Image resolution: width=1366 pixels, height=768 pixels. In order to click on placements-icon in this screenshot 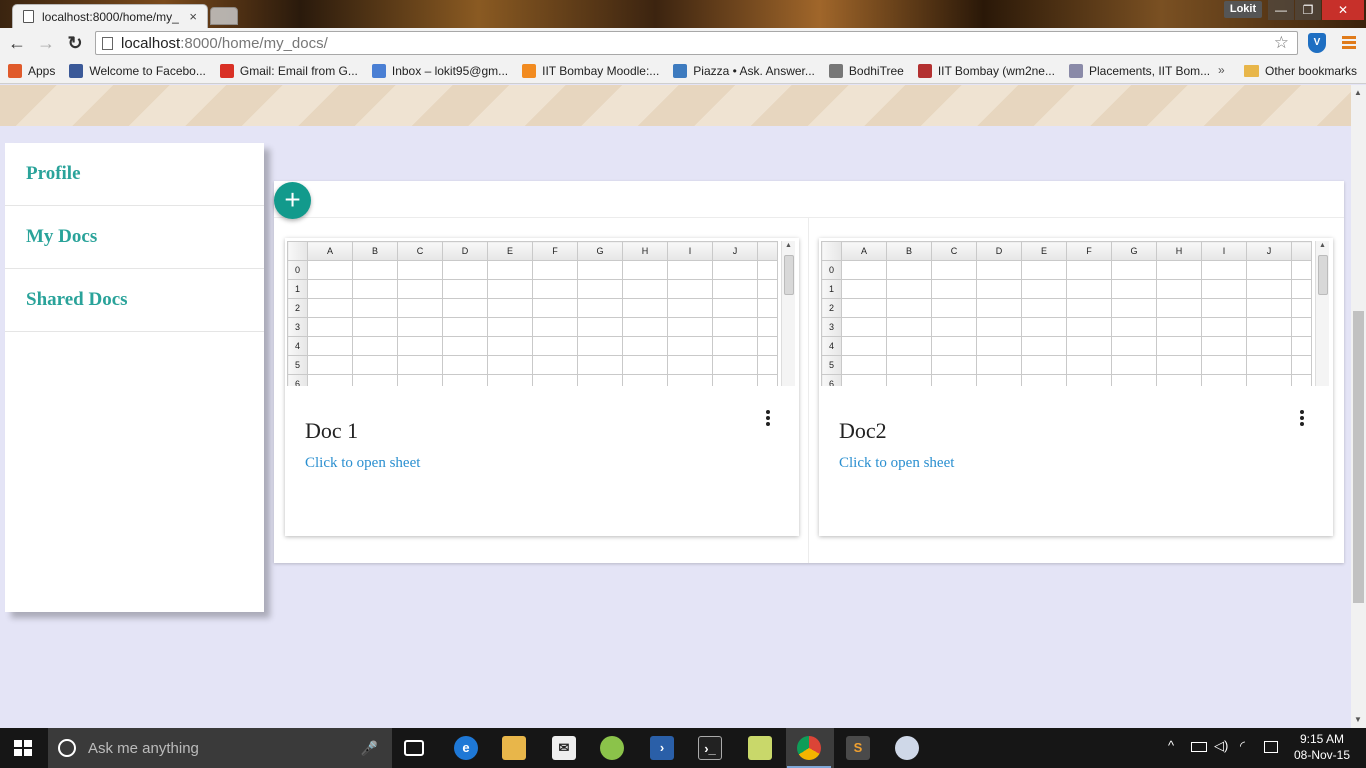, I will do `click(1075, 70)`.